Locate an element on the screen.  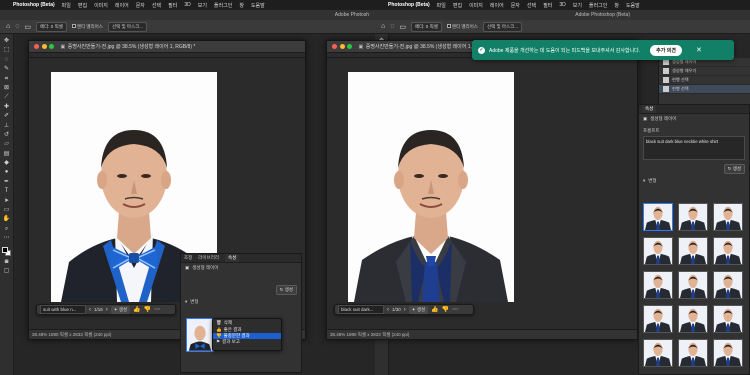
brush-tool-icon: ✐ is located at coordinates (6, 116).